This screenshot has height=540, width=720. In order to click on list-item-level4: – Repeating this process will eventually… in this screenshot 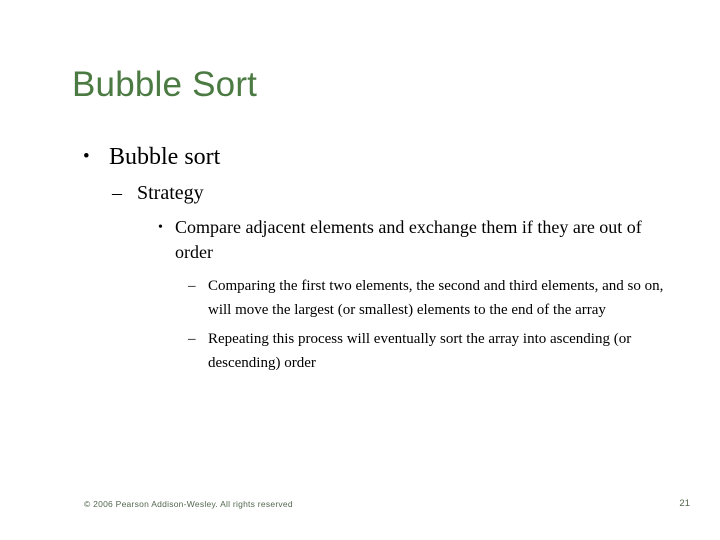, I will do `click(430, 351)`.